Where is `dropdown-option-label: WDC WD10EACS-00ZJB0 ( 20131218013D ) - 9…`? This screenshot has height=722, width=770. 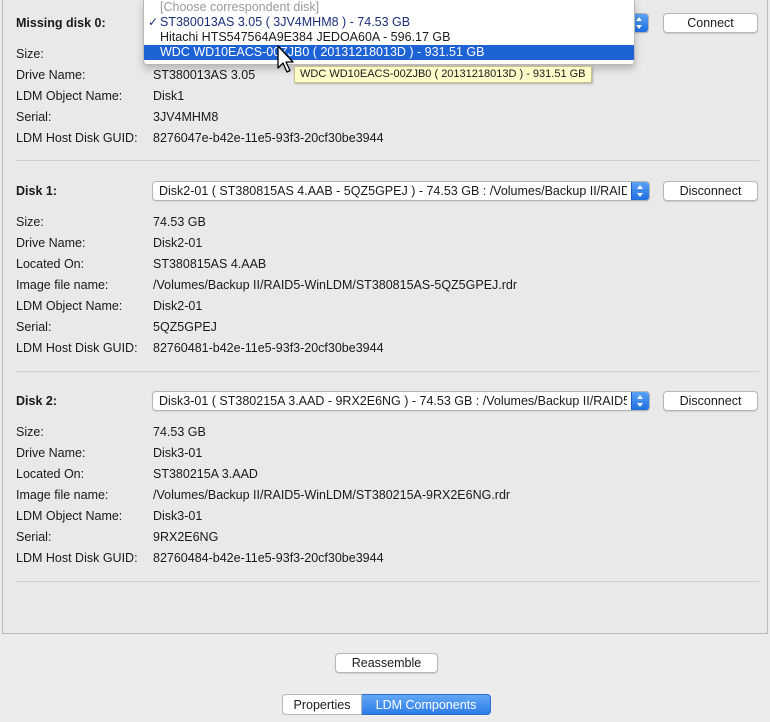 dropdown-option-label: WDC WD10EACS-00ZJB0 ( 20131218013D ) - 9… is located at coordinates (322, 52).